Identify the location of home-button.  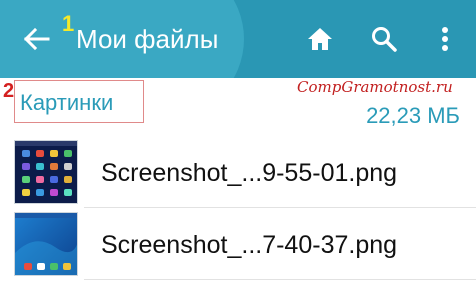
(320, 39).